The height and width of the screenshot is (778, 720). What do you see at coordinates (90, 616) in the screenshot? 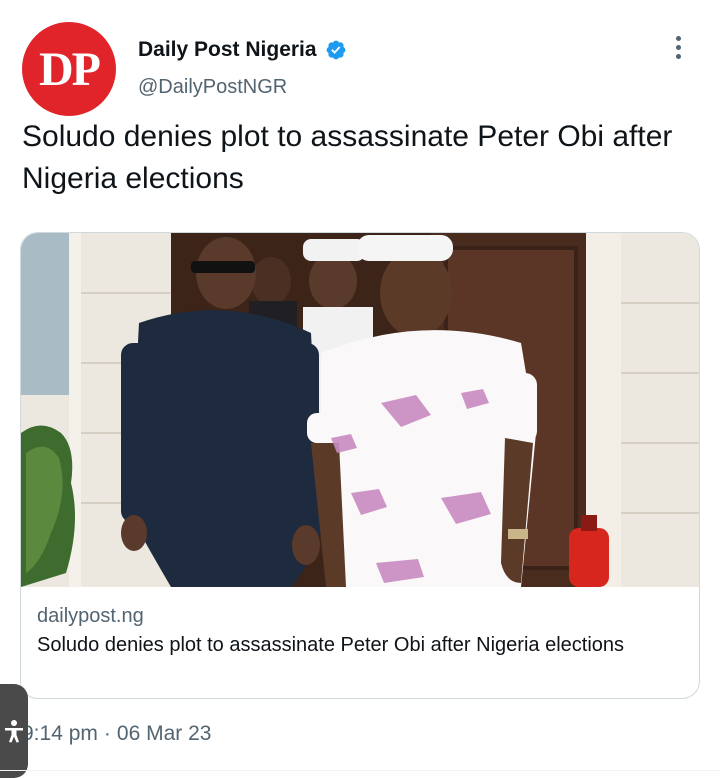
I see `card-domain: dailypost.ng` at bounding box center [90, 616].